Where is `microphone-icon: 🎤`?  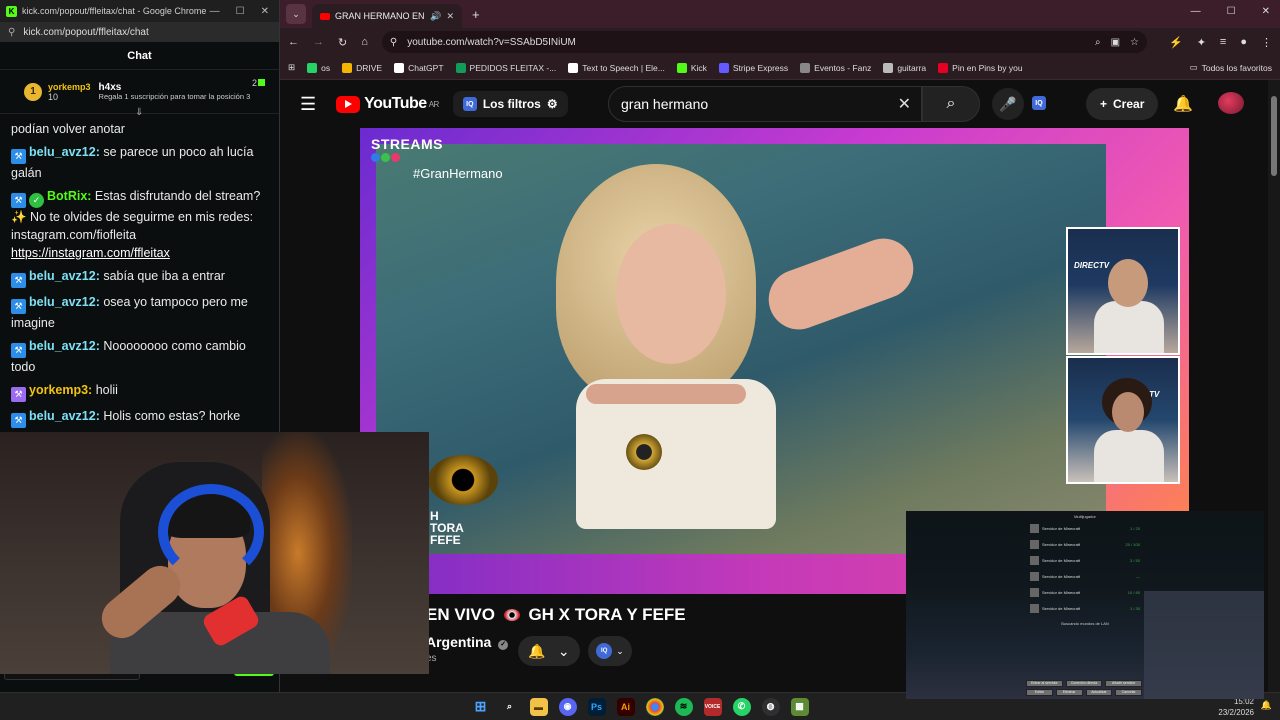 microphone-icon: 🎤 is located at coordinates (1008, 103).